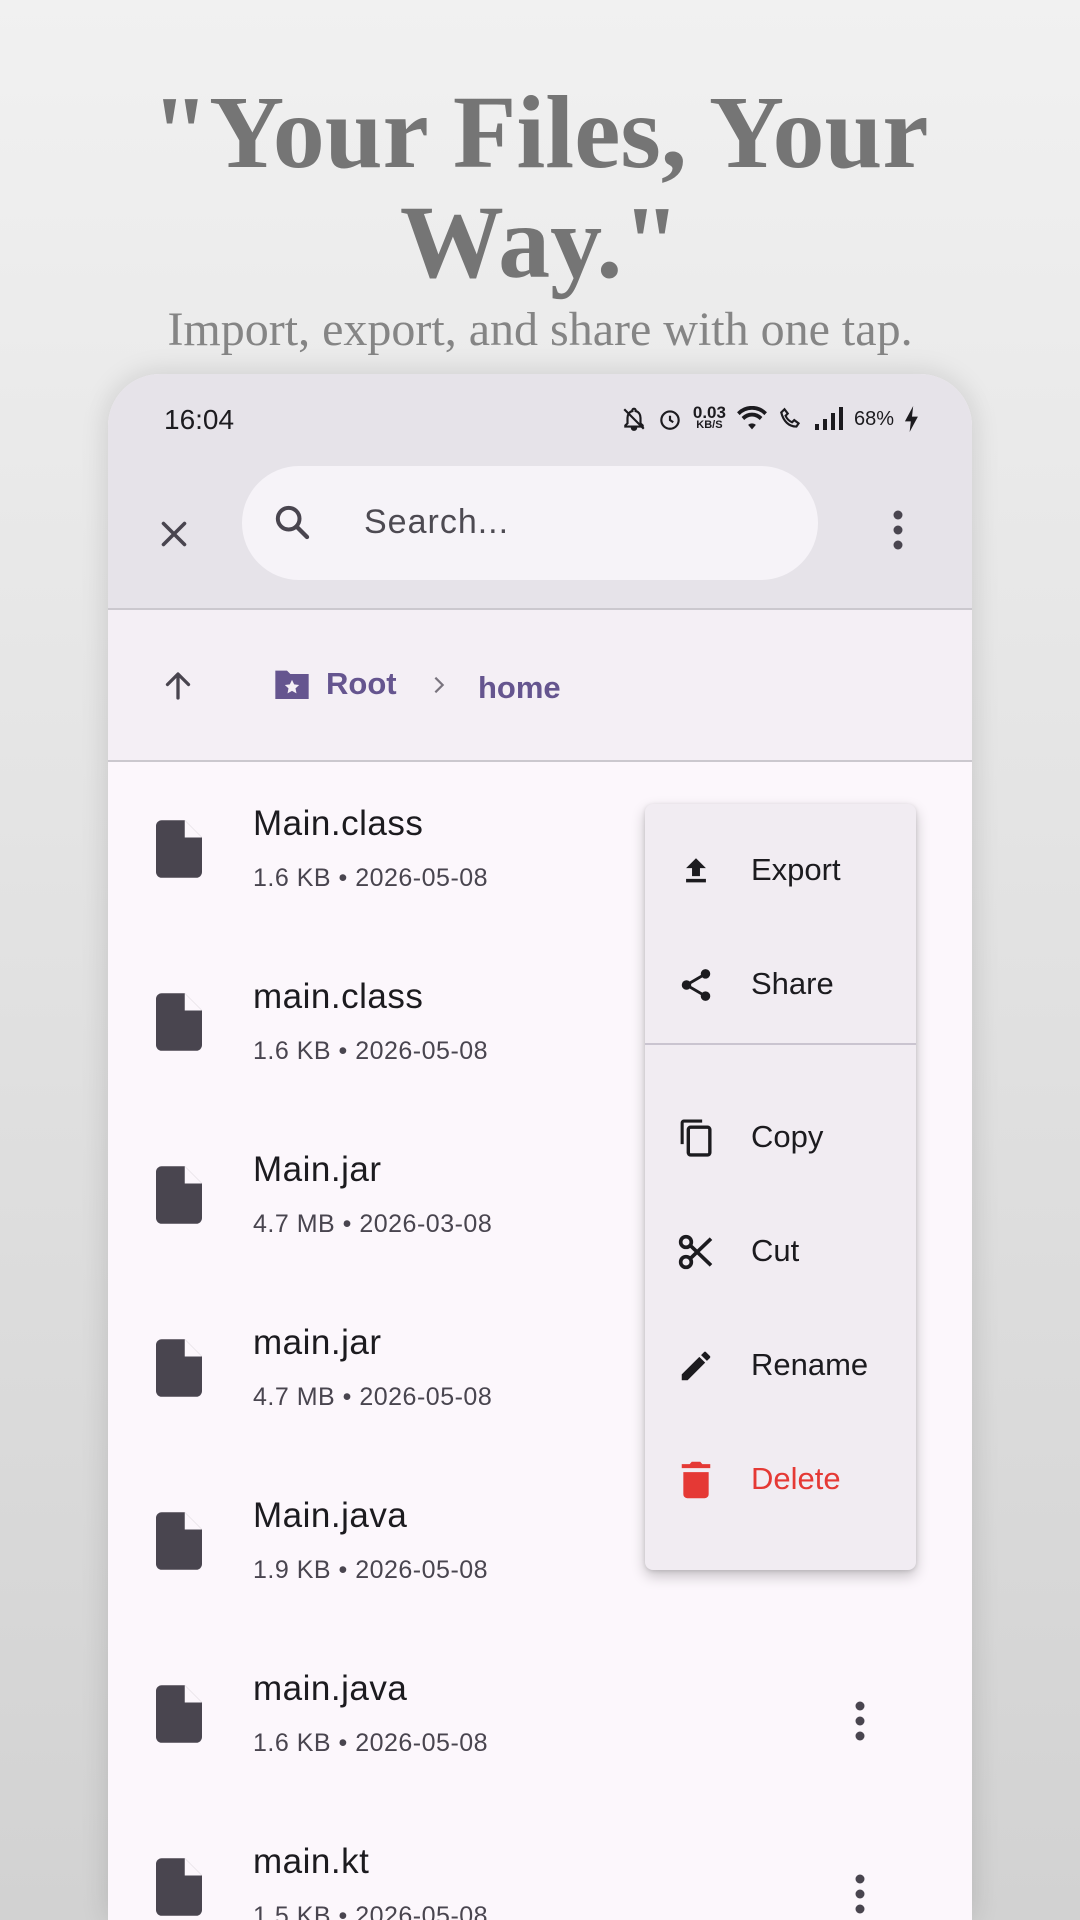 The image size is (1080, 1920). I want to click on menu-item-share: Share, so click(780, 985).